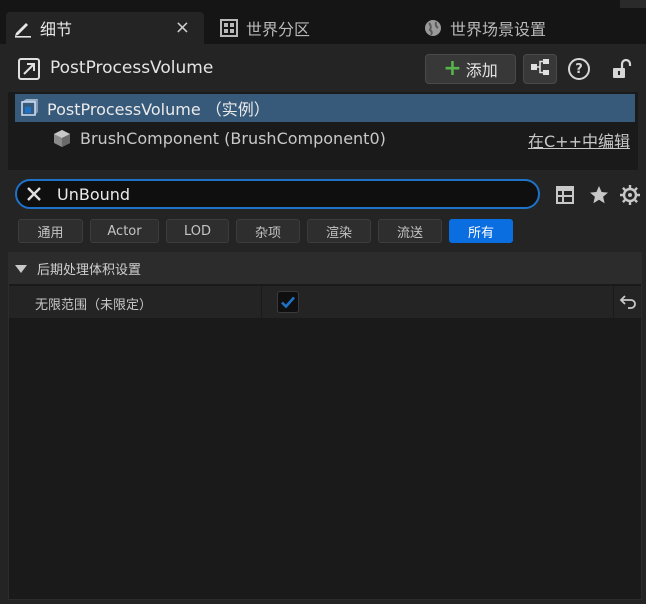 This screenshot has height=604, width=646. Describe the element at coordinates (94, 305) in the screenshot. I see `property-name: 无限范围（未限定）` at that location.